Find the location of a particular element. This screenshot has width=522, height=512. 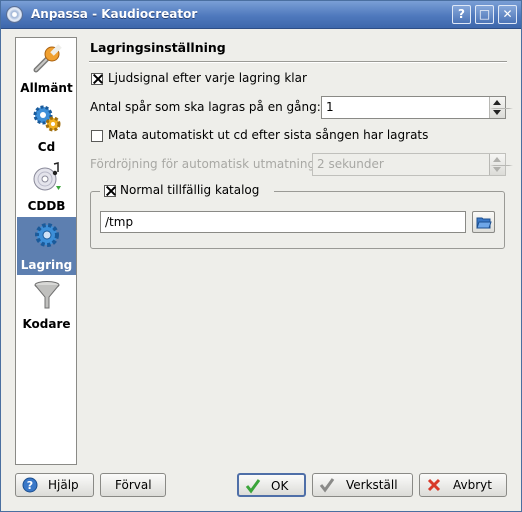

beep-checkbox is located at coordinates (97, 79).